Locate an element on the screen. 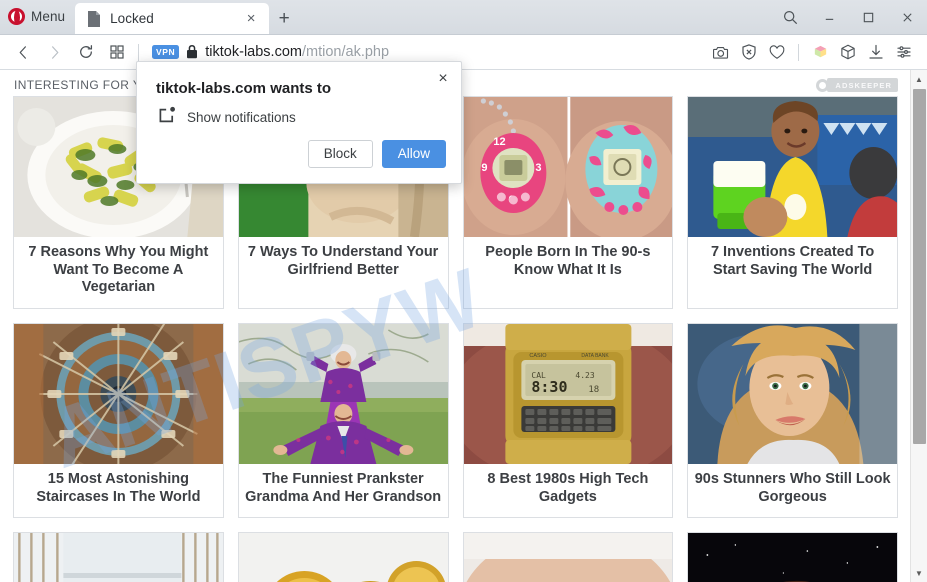 The image size is (927, 582). back-button is located at coordinates (23, 52).